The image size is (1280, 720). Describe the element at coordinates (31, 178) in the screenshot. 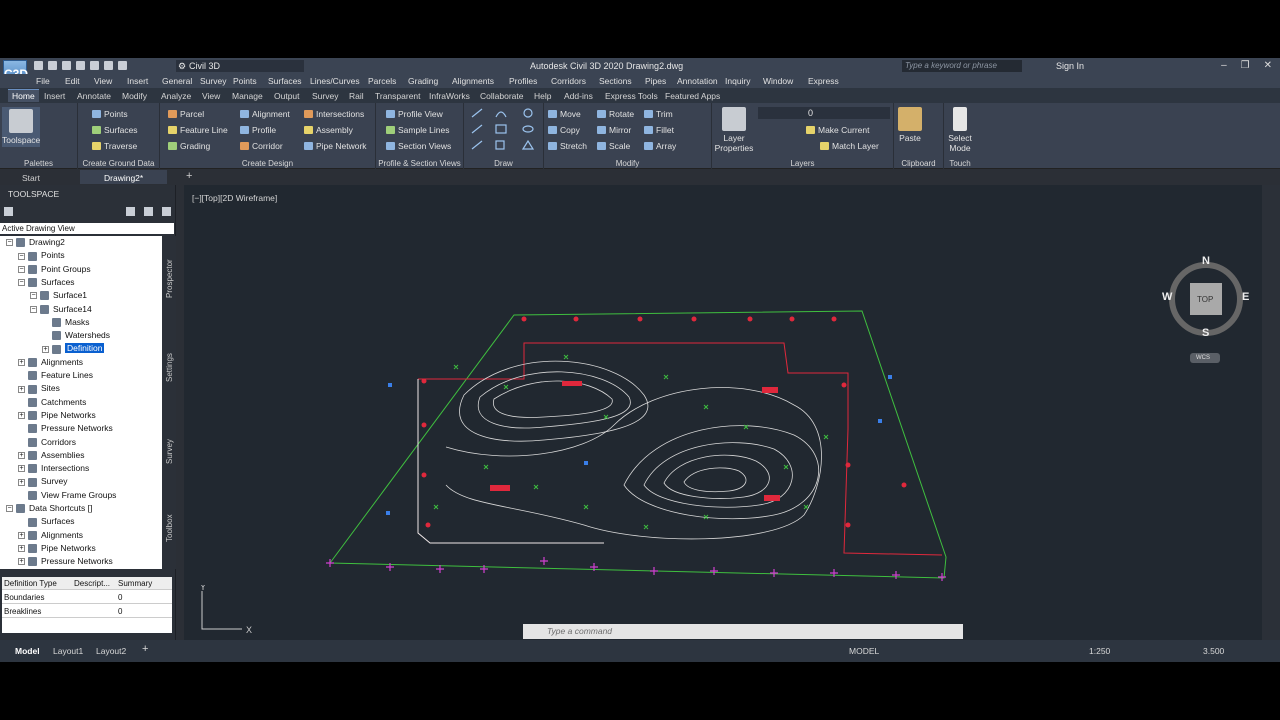

I see `start-tab: Start` at that location.